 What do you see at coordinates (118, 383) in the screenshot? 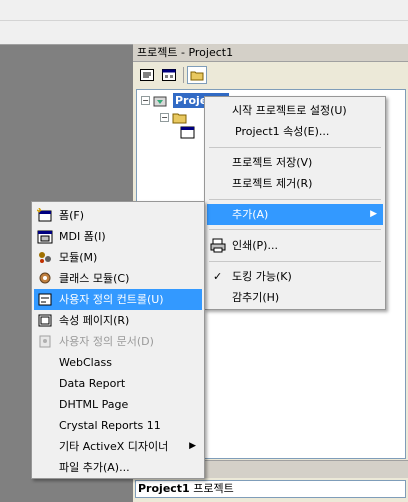
I see `submenu-data-report: Data Report` at bounding box center [118, 383].